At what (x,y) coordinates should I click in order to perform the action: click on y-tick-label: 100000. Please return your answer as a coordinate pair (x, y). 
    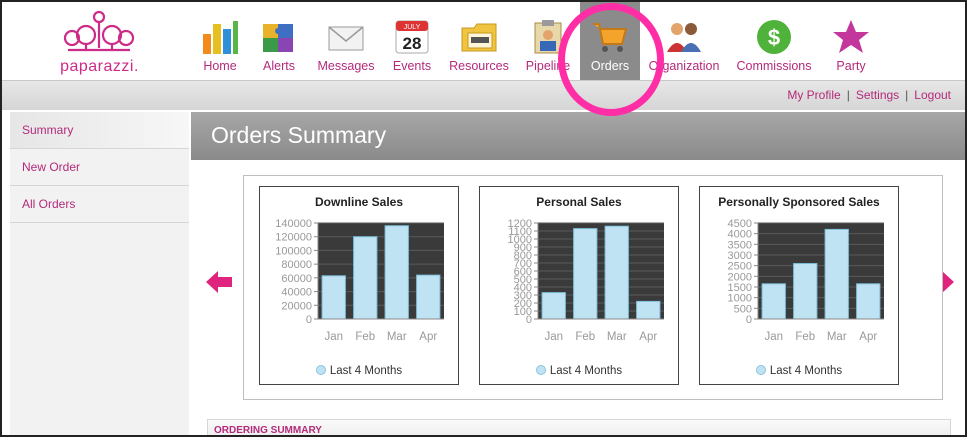
    Looking at the image, I should click on (293, 251).